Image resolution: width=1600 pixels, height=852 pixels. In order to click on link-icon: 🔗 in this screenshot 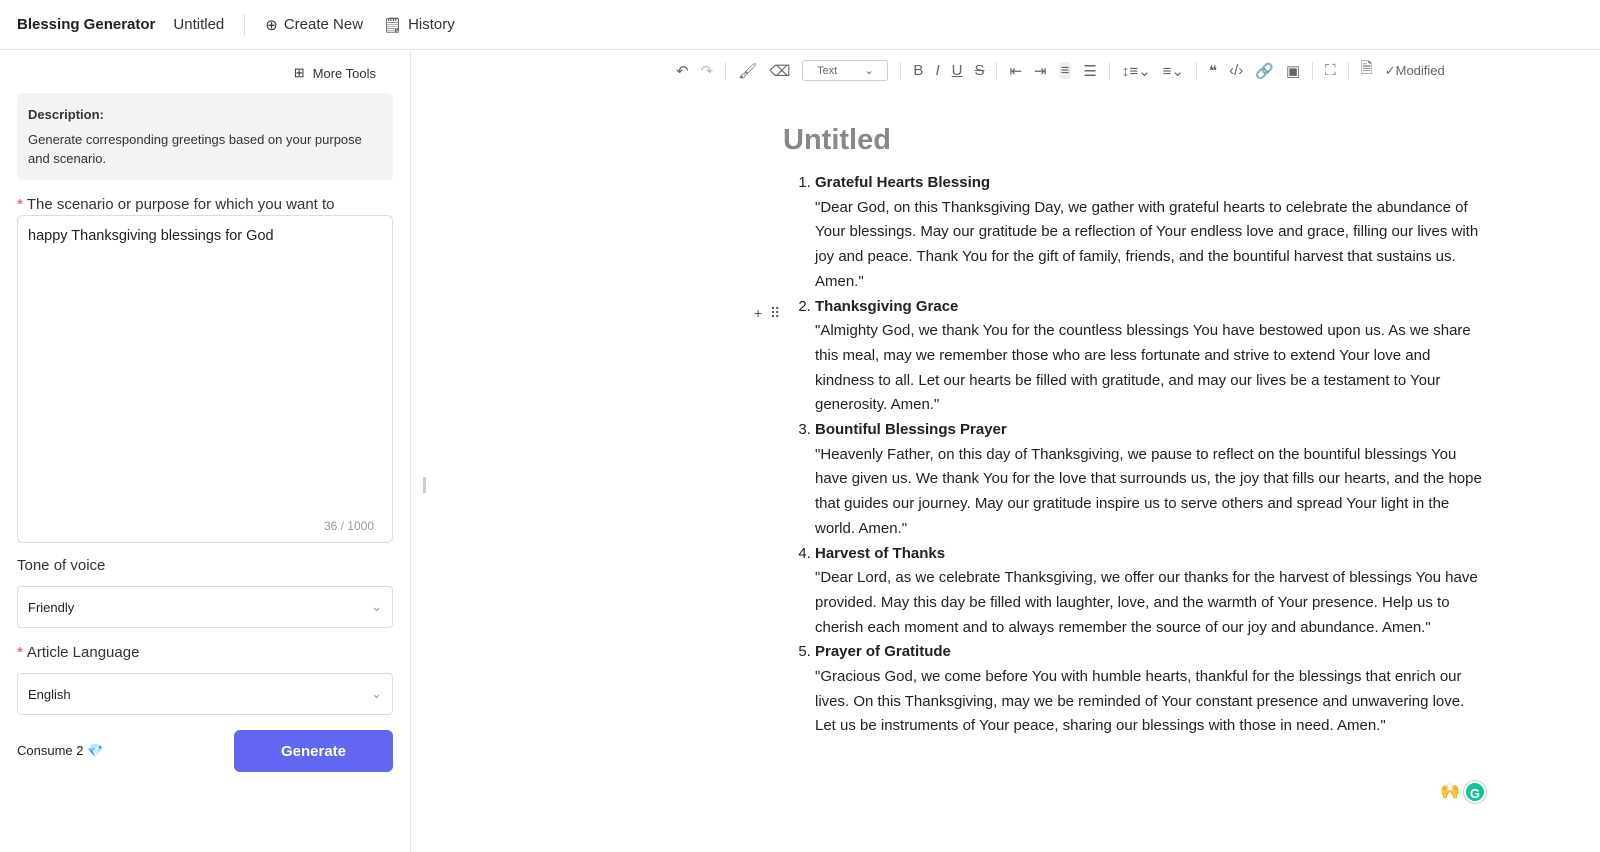, I will do `click(1264, 71)`.